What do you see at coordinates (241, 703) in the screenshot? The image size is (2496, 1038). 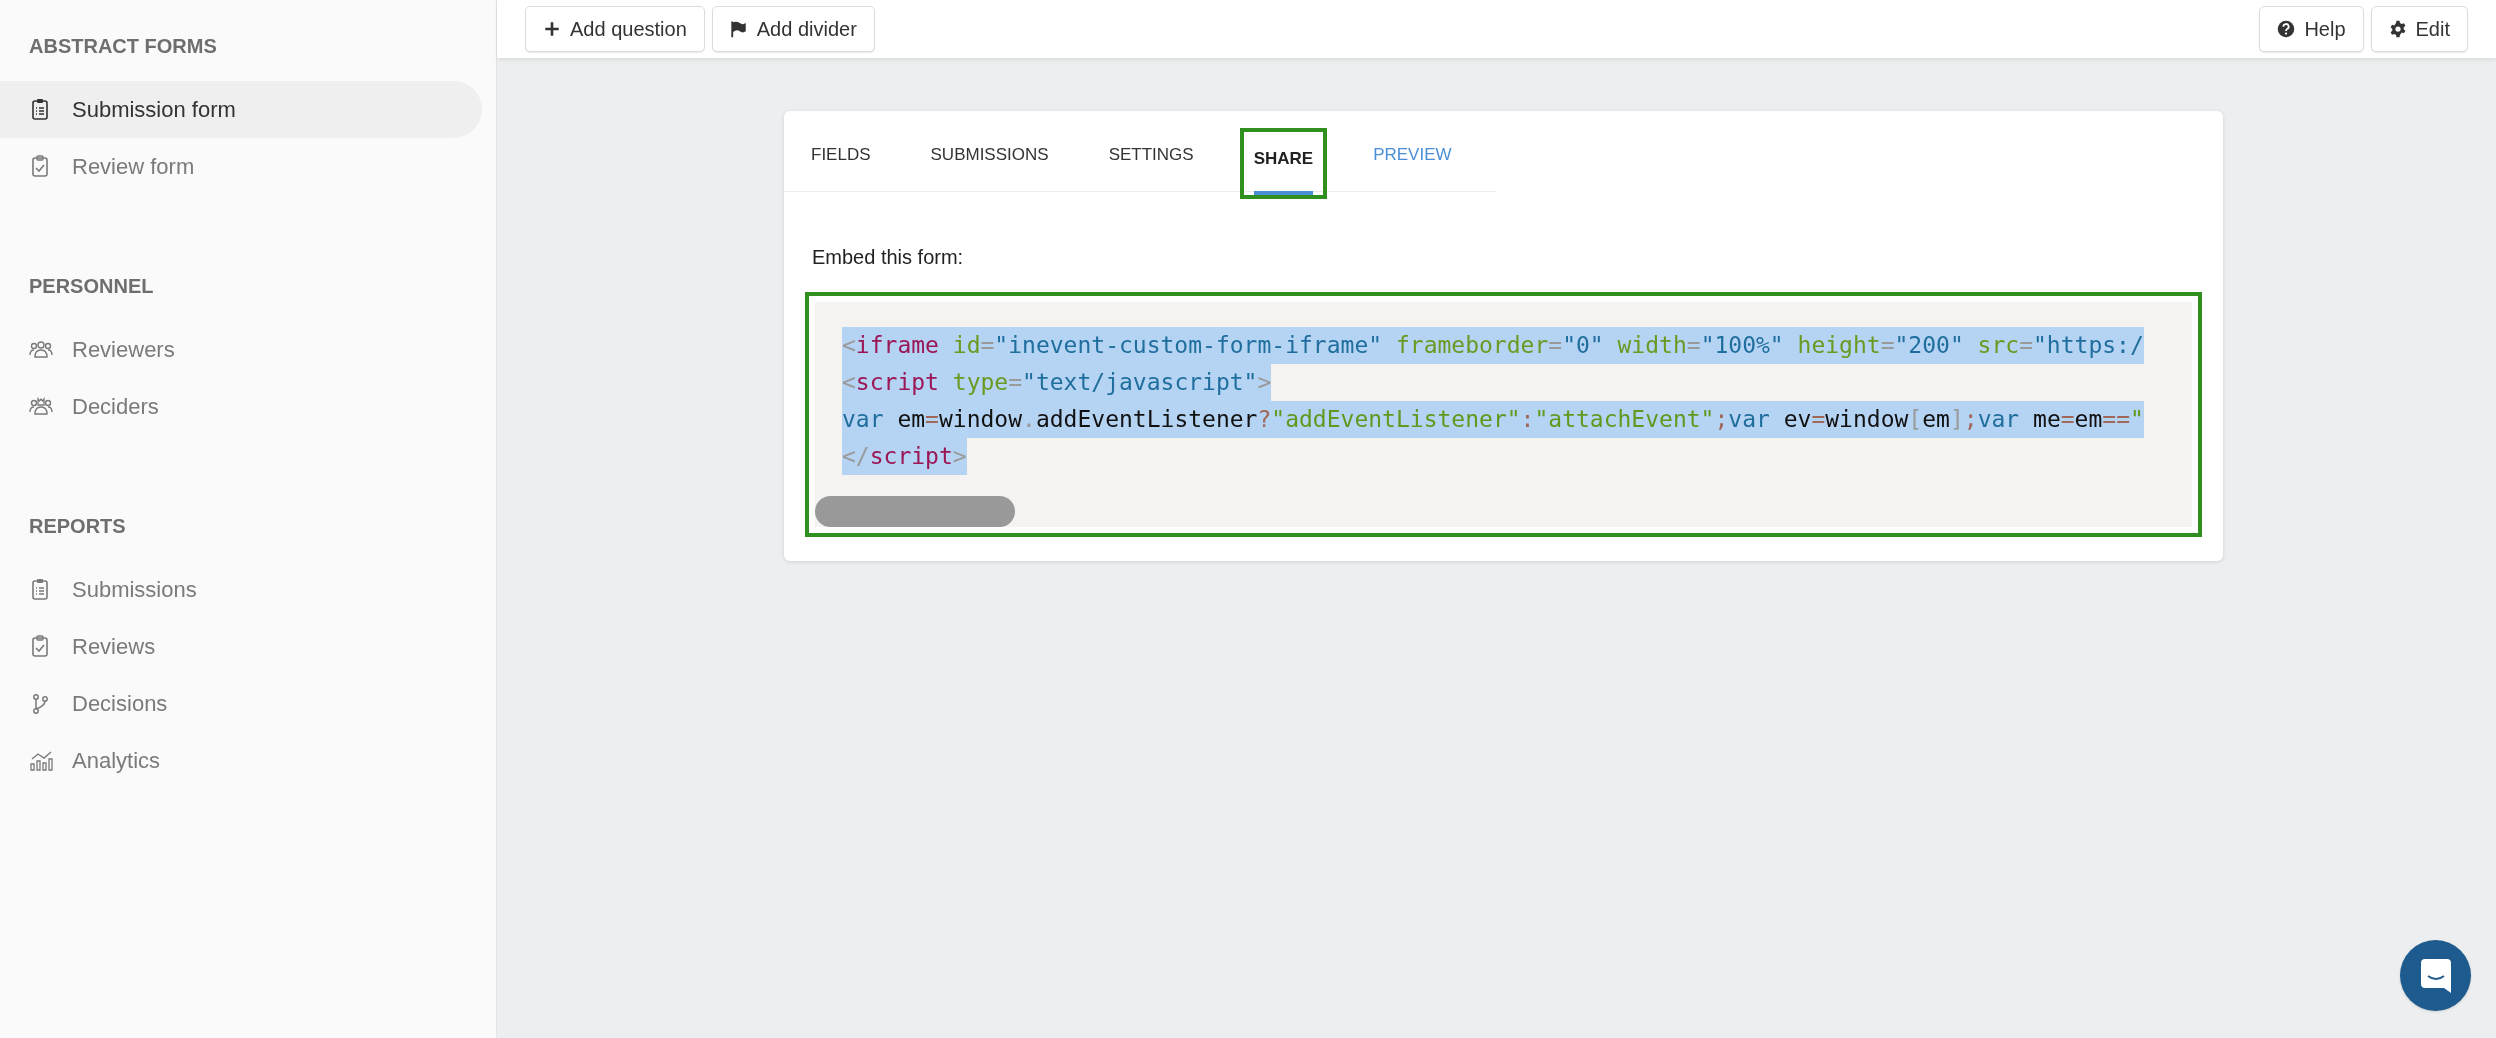 I see `sidebar-item: Decisions` at bounding box center [241, 703].